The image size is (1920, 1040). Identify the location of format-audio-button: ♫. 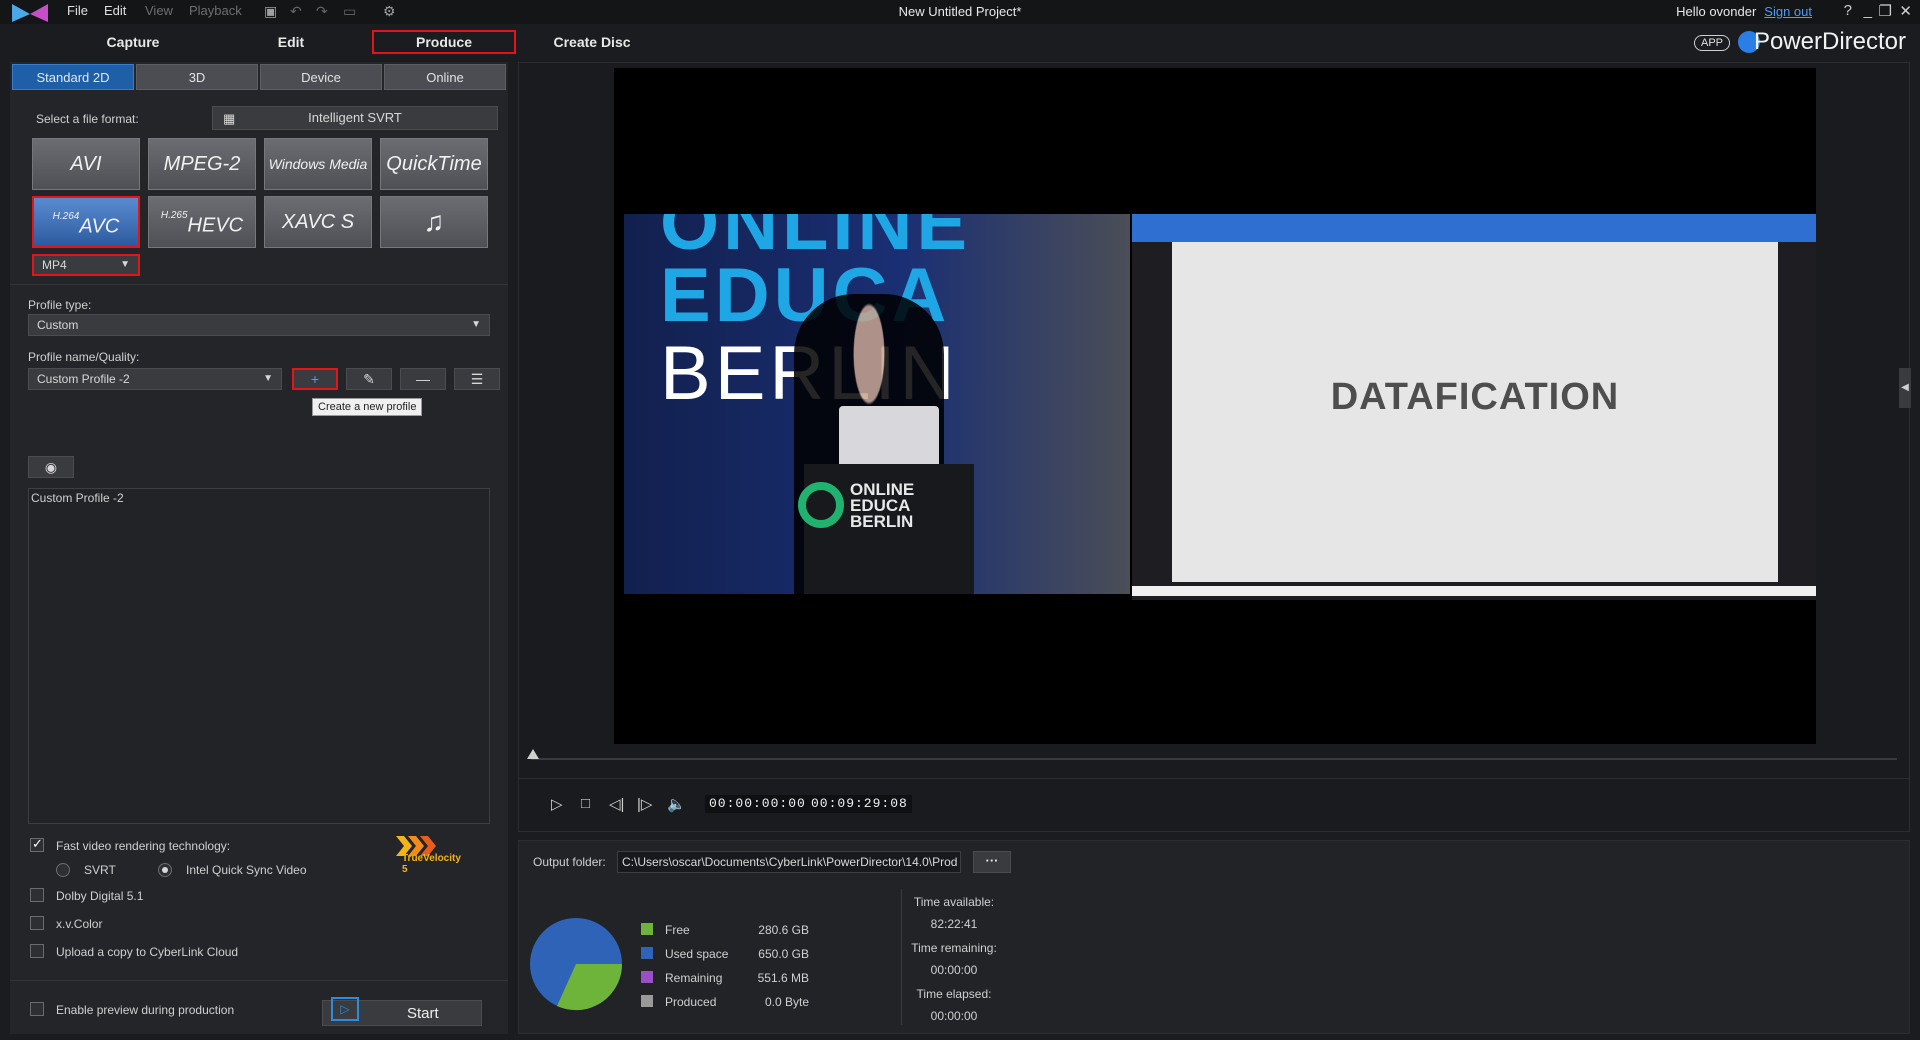
(434, 222).